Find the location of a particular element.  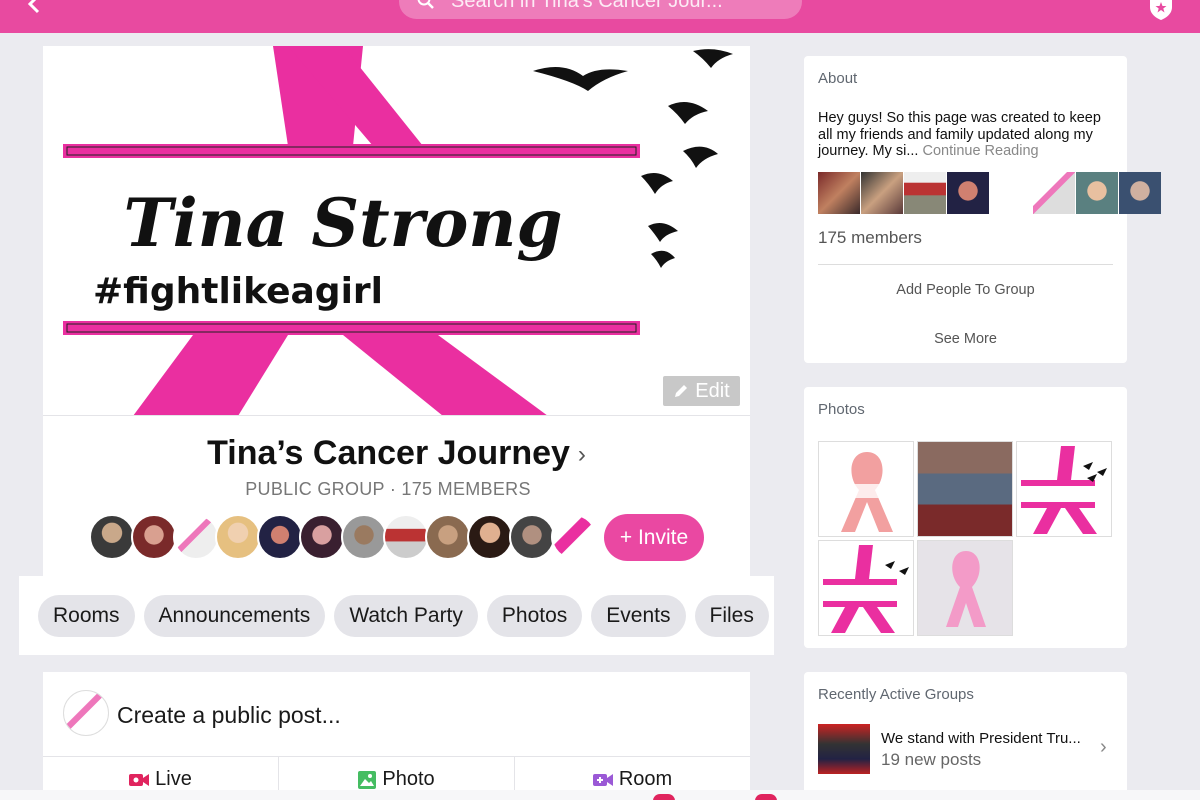

tab-files: Files is located at coordinates (731, 616).